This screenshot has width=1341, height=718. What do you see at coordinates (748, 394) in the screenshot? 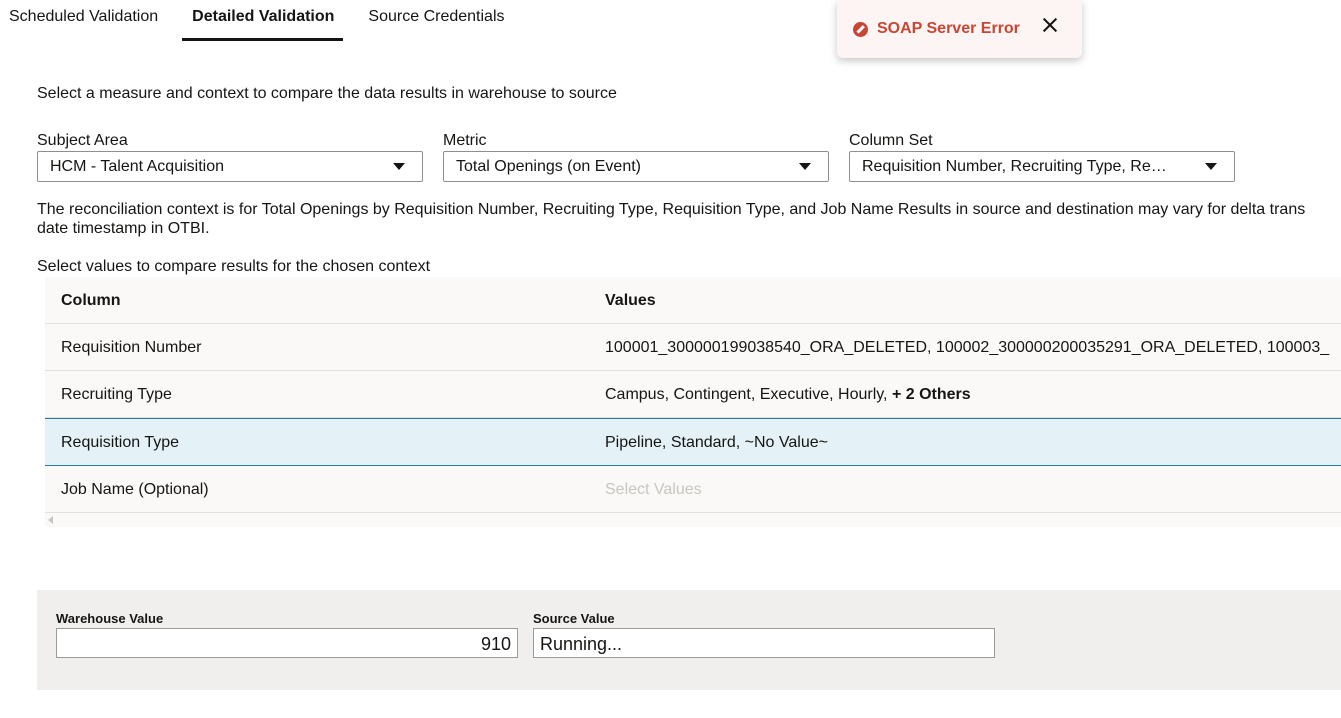
I see `row-values-text: Campus, Contingent, Executive, Hourly,` at bounding box center [748, 394].